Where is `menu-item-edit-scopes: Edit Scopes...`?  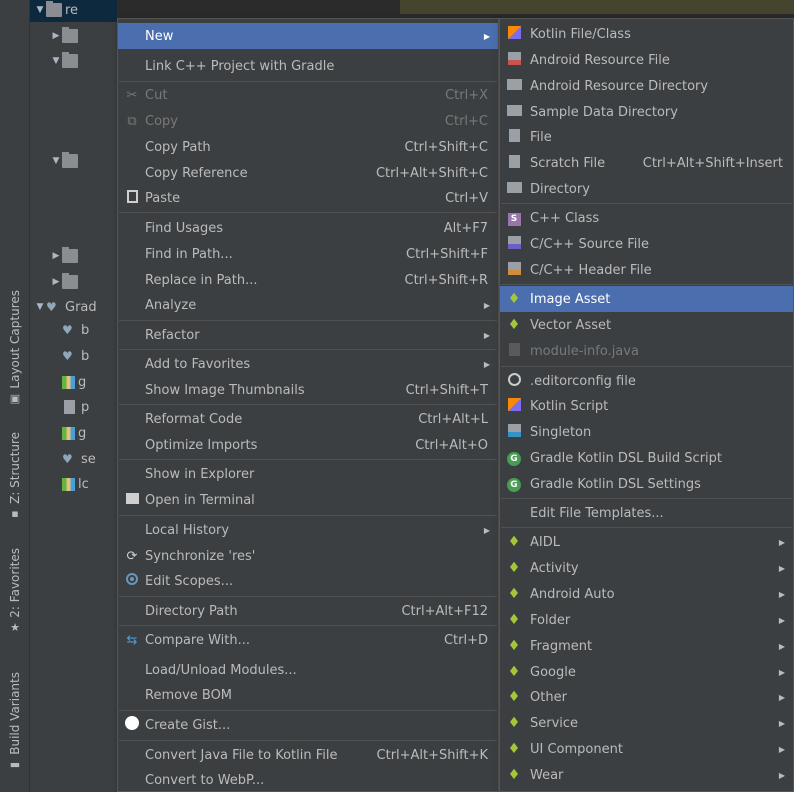
menu-item-edit-scopes: Edit Scopes... is located at coordinates (308, 581).